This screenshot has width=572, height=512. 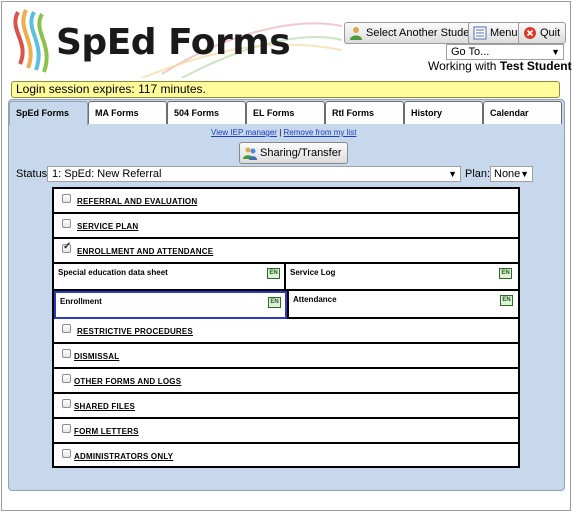 I want to click on plan-label: Plan:, so click(x=478, y=174).